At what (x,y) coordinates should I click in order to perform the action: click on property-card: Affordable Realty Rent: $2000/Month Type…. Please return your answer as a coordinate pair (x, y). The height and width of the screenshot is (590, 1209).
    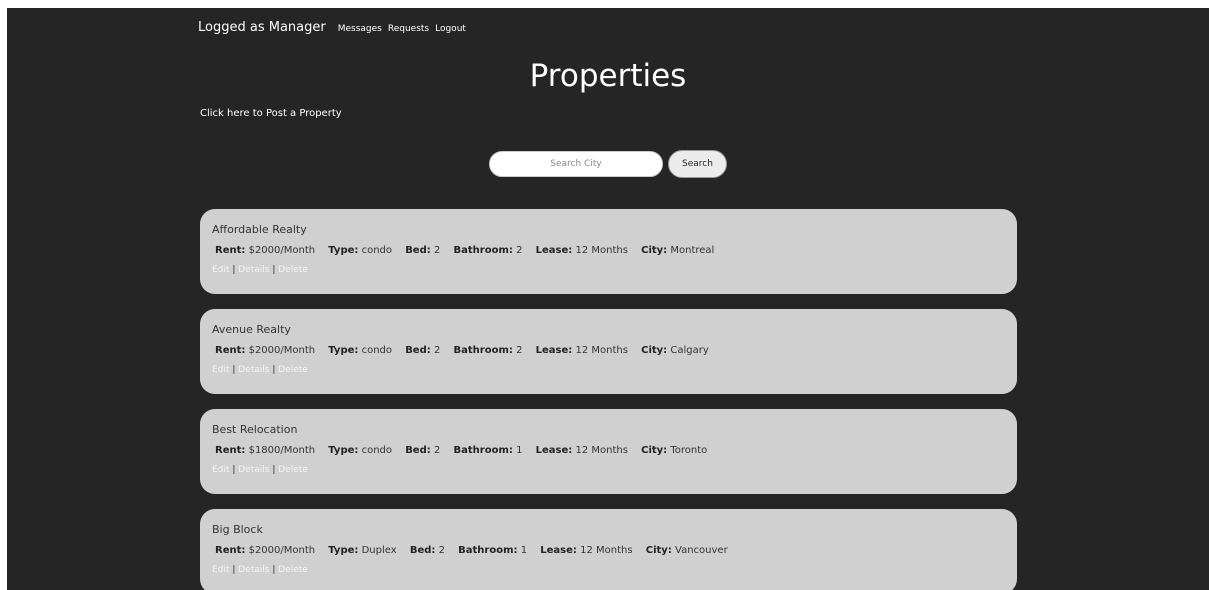
    Looking at the image, I should click on (608, 251).